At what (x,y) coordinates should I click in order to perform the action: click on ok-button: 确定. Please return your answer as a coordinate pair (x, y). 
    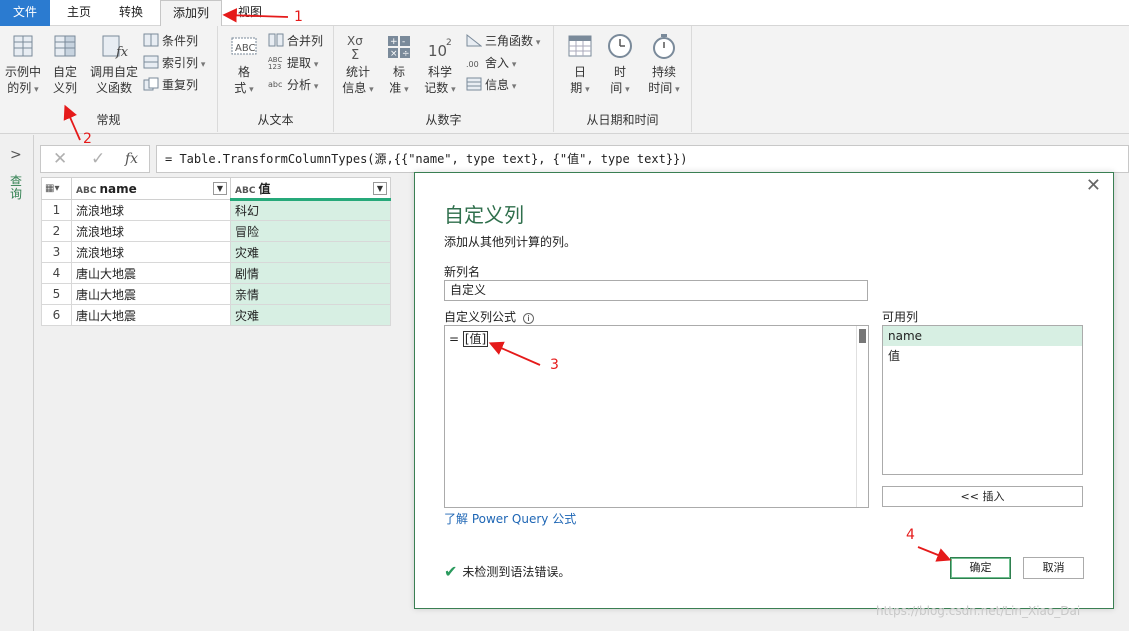
    Looking at the image, I should click on (980, 568).